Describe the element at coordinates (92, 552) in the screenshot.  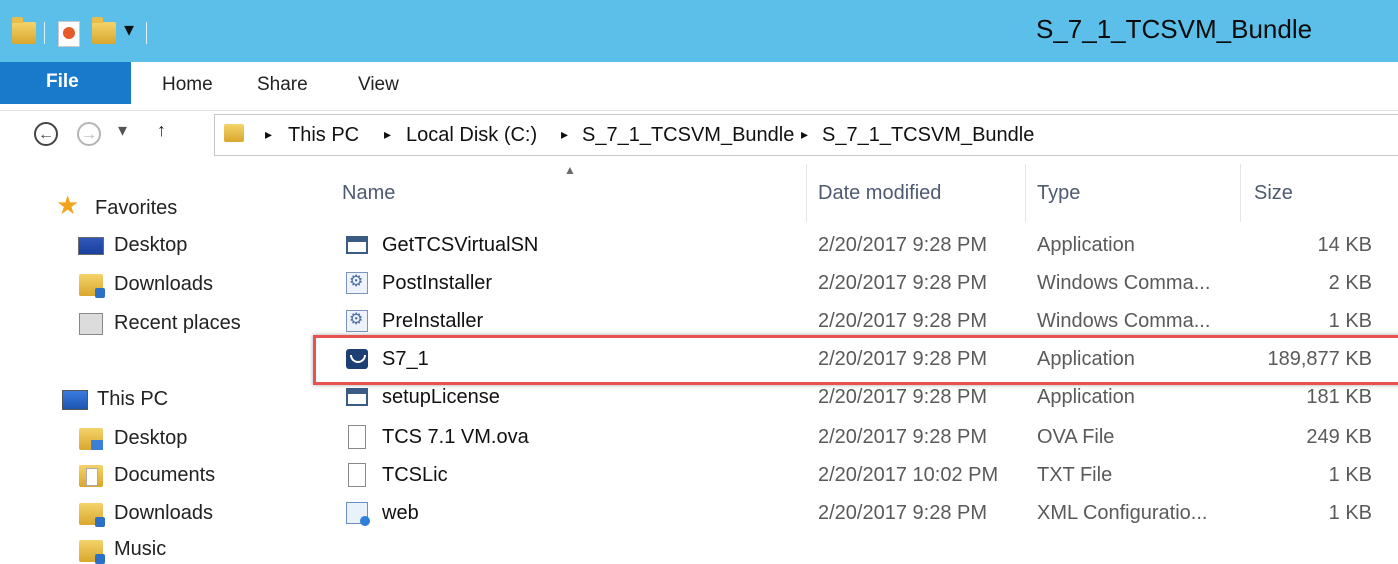
I see `music-icon` at that location.